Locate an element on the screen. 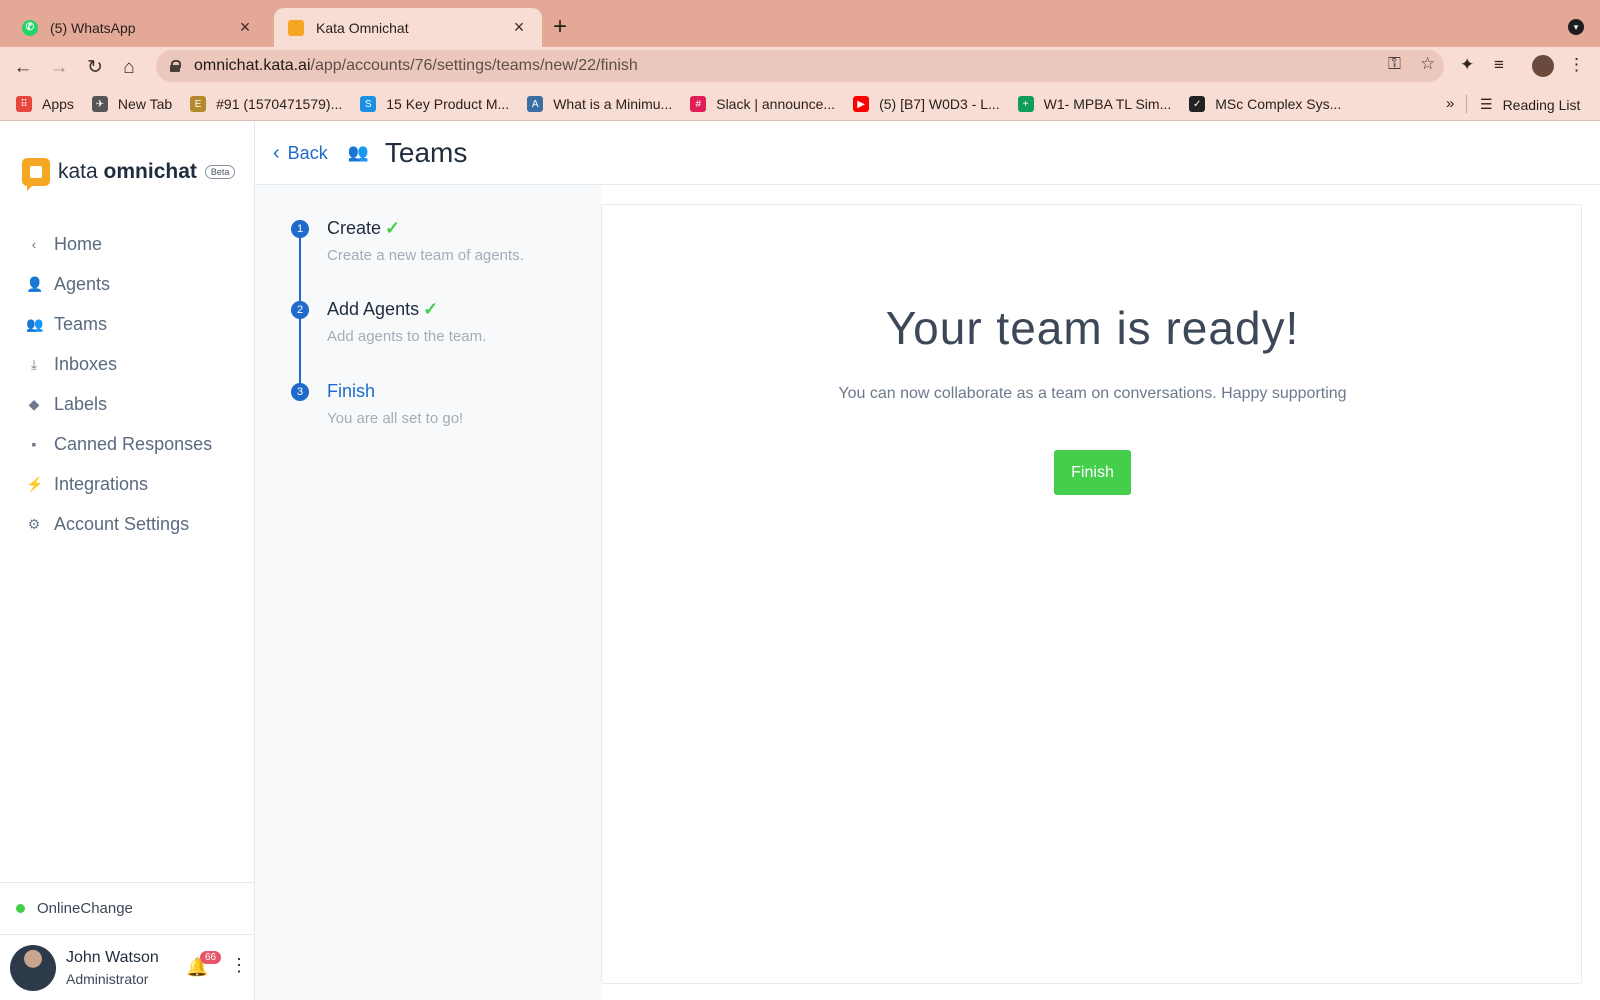 The width and height of the screenshot is (1600, 1000). sidebar-item-inboxes: ⤓ Inboxes is located at coordinates (127, 364).